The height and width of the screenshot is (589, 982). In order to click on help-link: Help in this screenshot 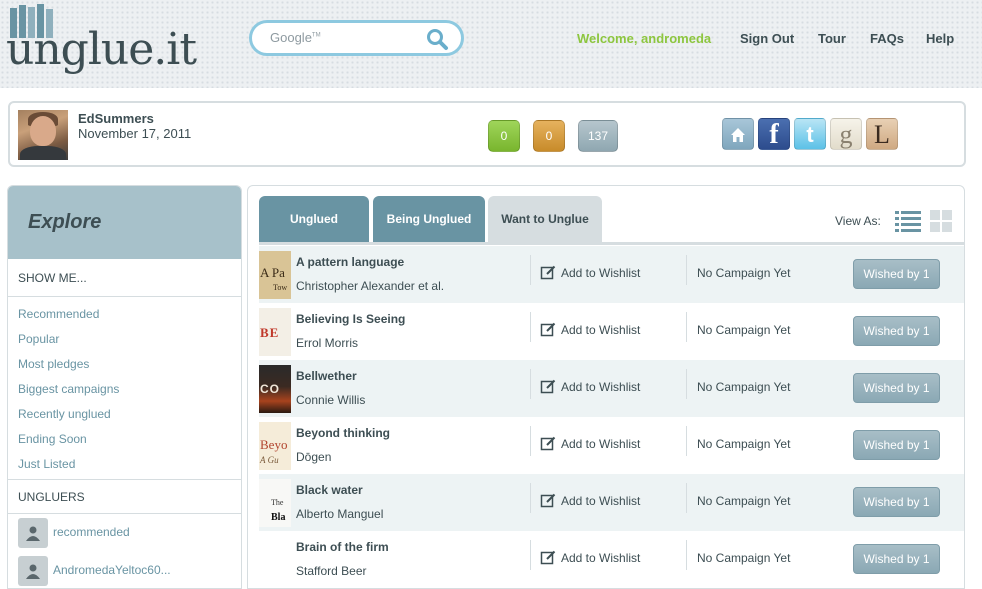, I will do `click(940, 38)`.